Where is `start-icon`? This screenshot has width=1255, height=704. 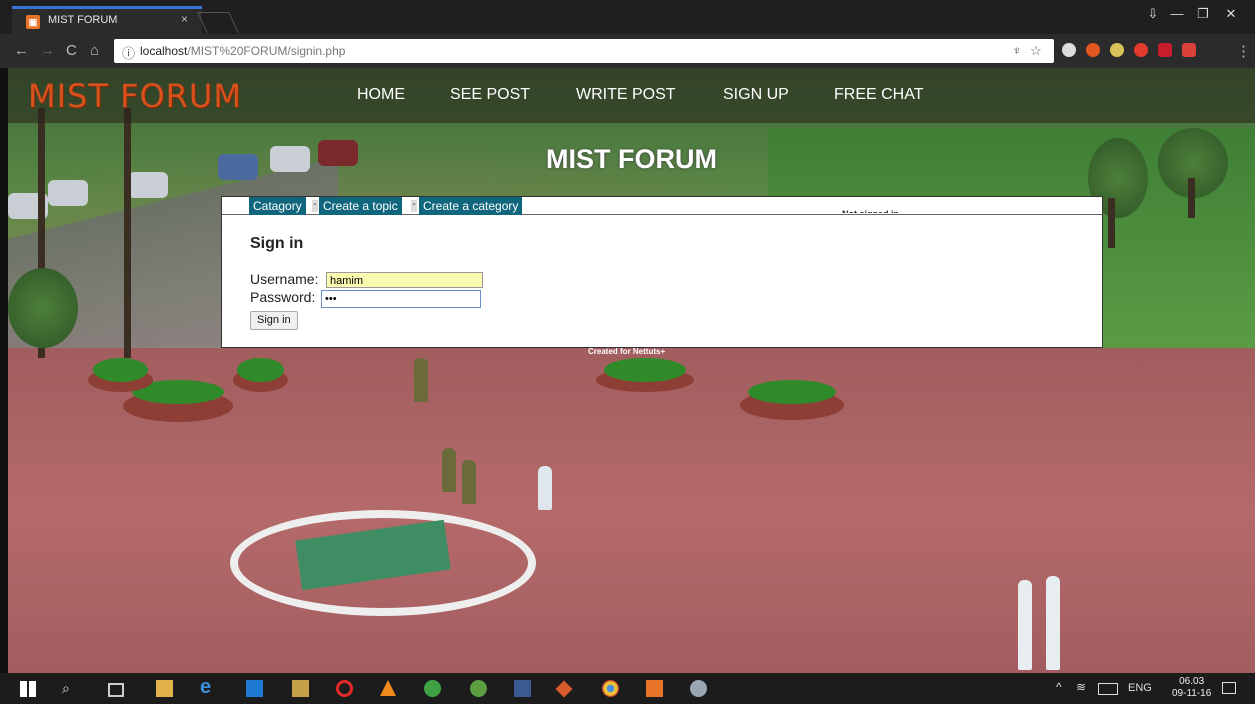 start-icon is located at coordinates (28, 689).